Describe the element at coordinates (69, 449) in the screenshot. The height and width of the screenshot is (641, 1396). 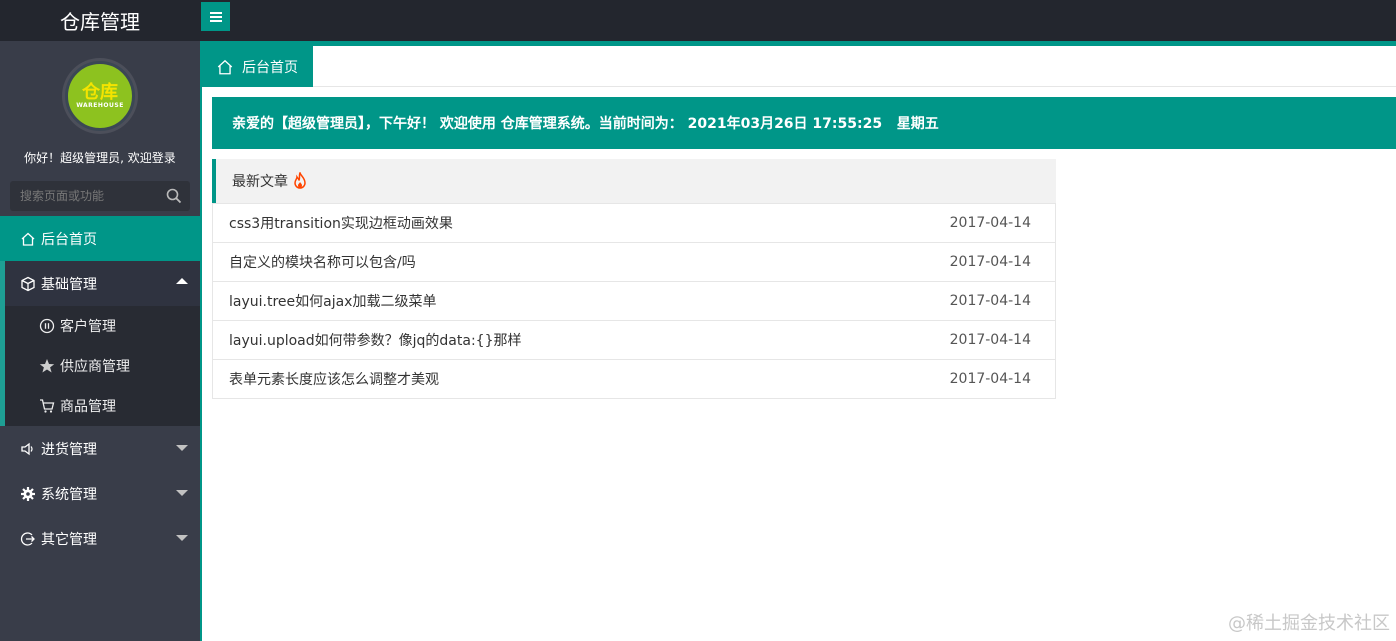
I see `sidebar-item-label: 进货管理` at that location.